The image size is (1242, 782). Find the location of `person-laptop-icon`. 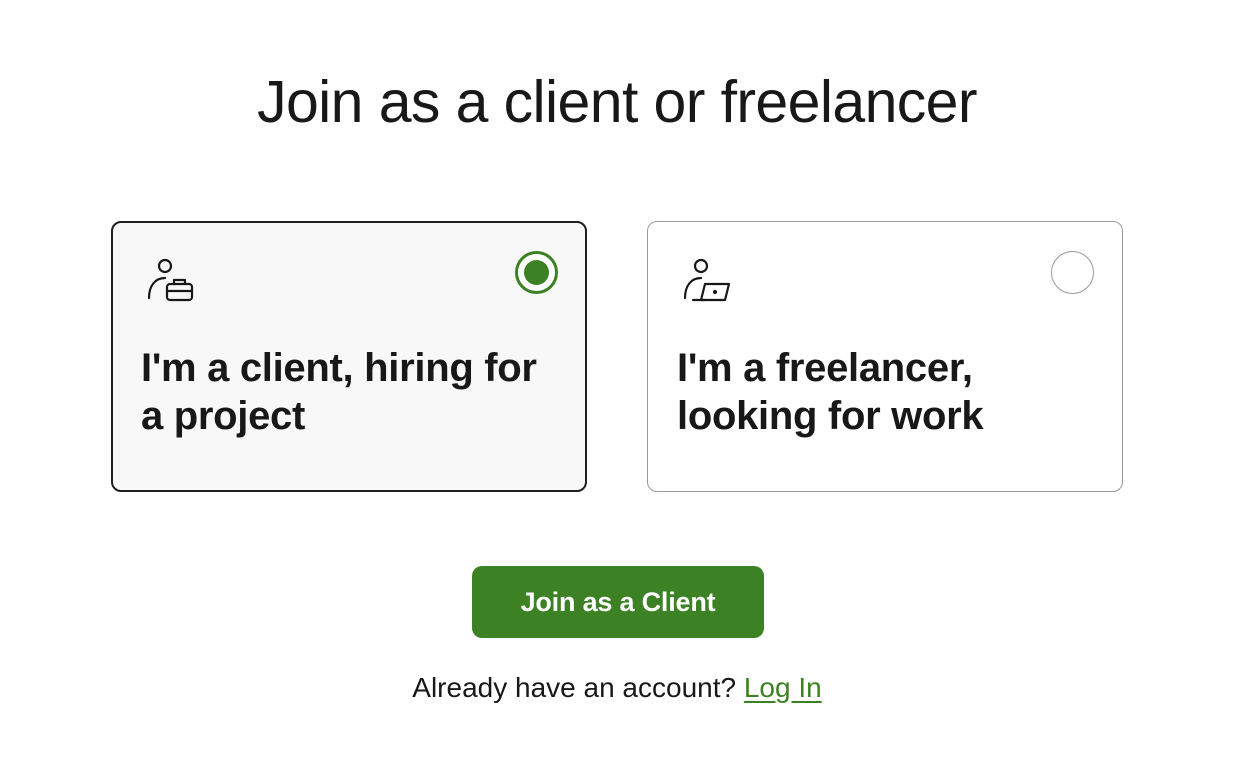

person-laptop-icon is located at coordinates (707, 282).